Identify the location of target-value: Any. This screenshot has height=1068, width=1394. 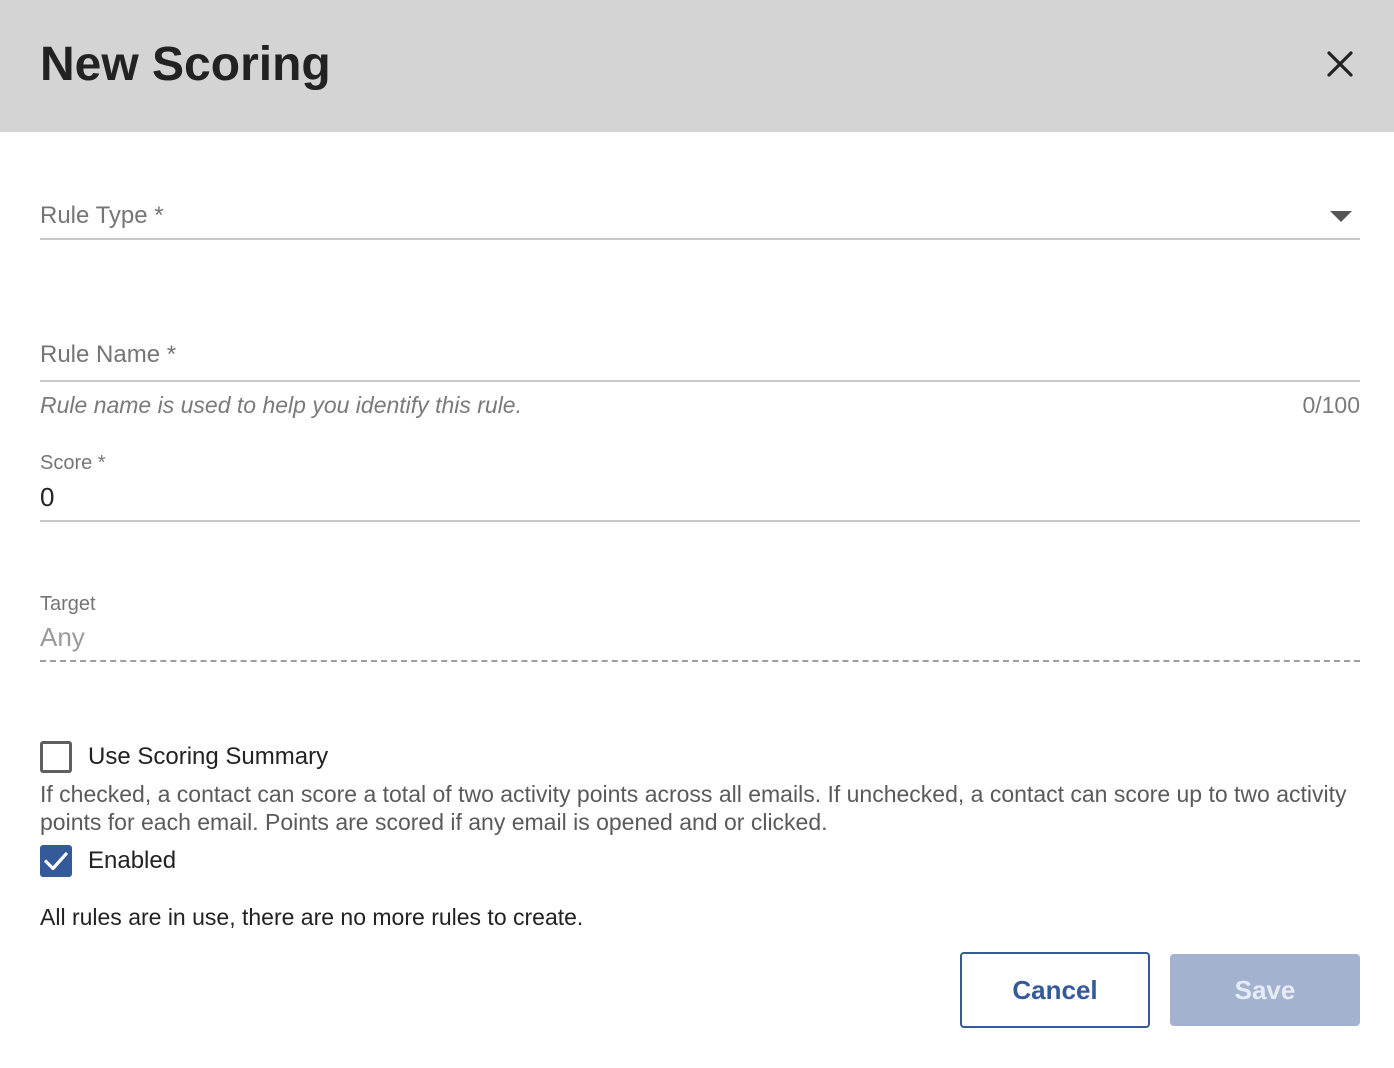
(62, 637).